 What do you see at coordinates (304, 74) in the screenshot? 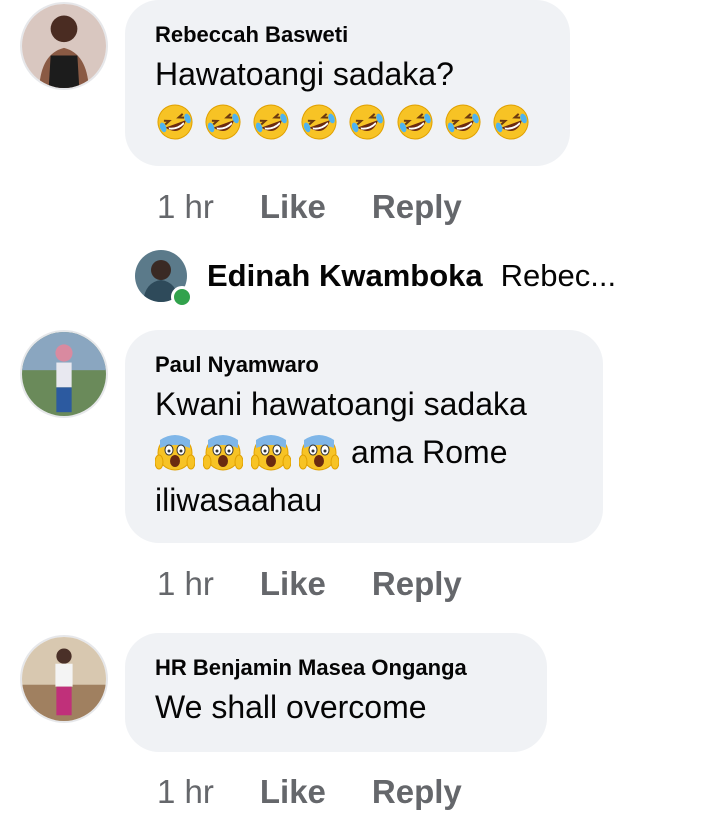
I see `comment-text: Hawatoangi sadaka?` at bounding box center [304, 74].